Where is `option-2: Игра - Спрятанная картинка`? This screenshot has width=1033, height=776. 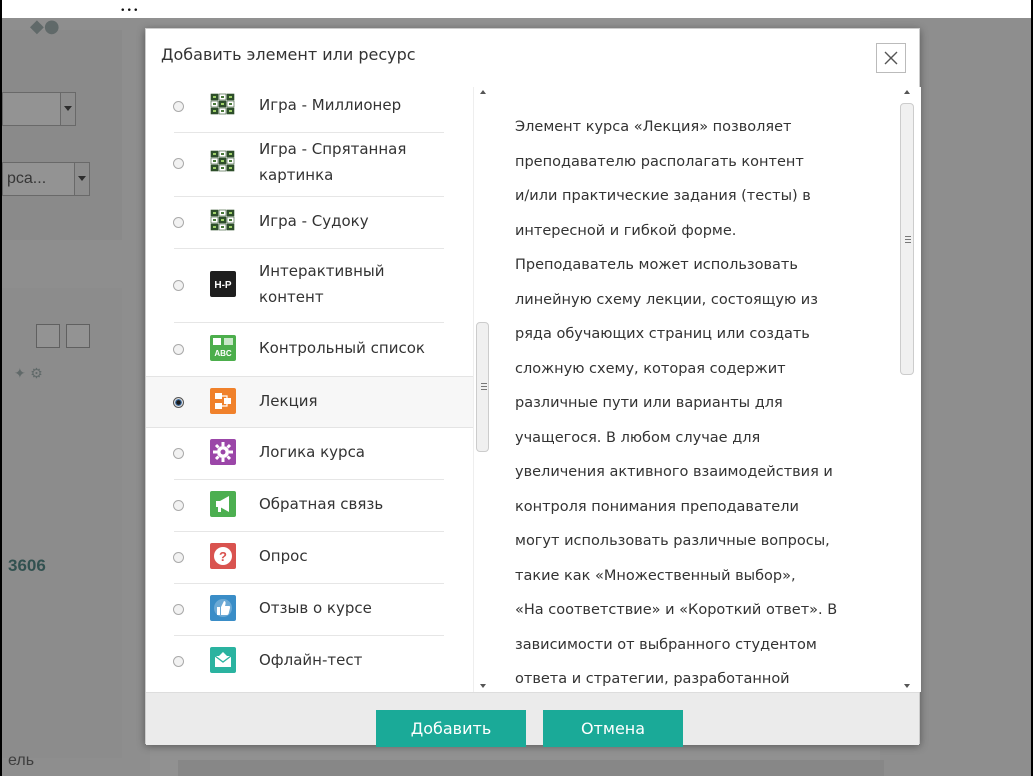
option-2: Игра - Спрятанная картинка is located at coordinates (309, 164).